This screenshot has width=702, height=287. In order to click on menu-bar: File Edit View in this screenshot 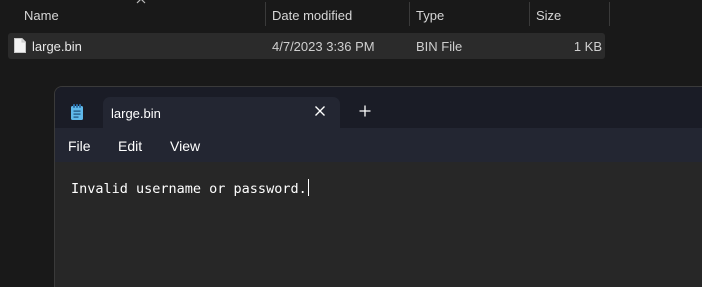, I will do `click(378, 145)`.